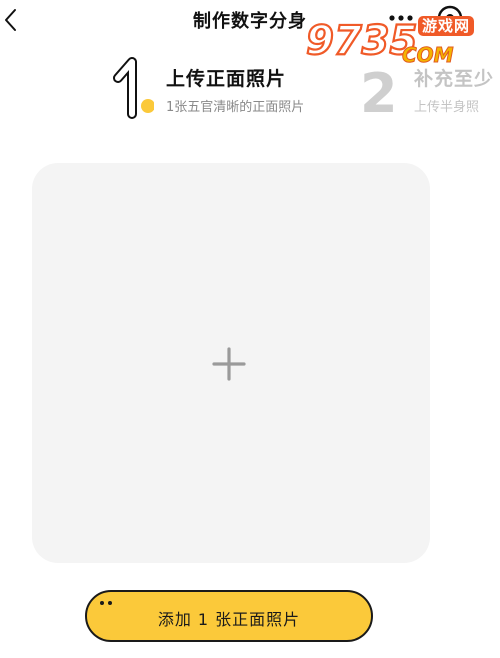 The height and width of the screenshot is (658, 500). Describe the element at coordinates (447, 107) in the screenshot. I see `step-2-subtitle: 上传半身照` at that location.